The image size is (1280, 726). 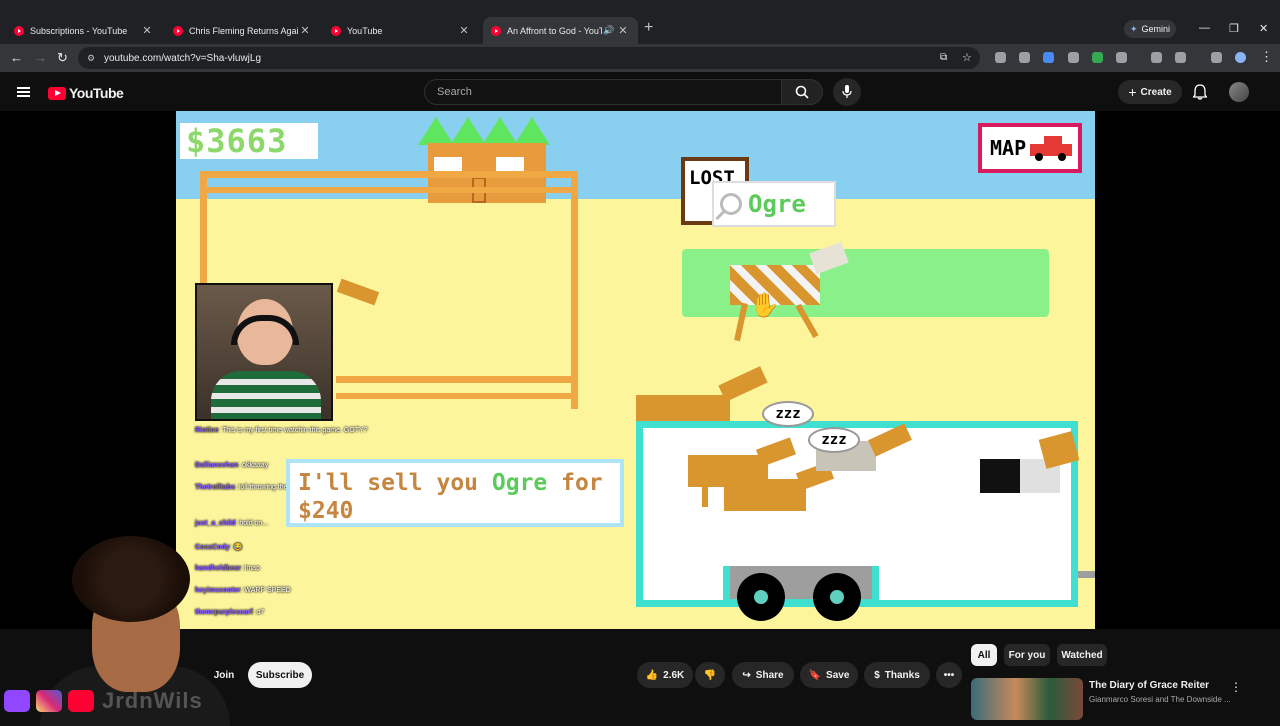 I want to click on media-controls-icon, so click(x=1216, y=57).